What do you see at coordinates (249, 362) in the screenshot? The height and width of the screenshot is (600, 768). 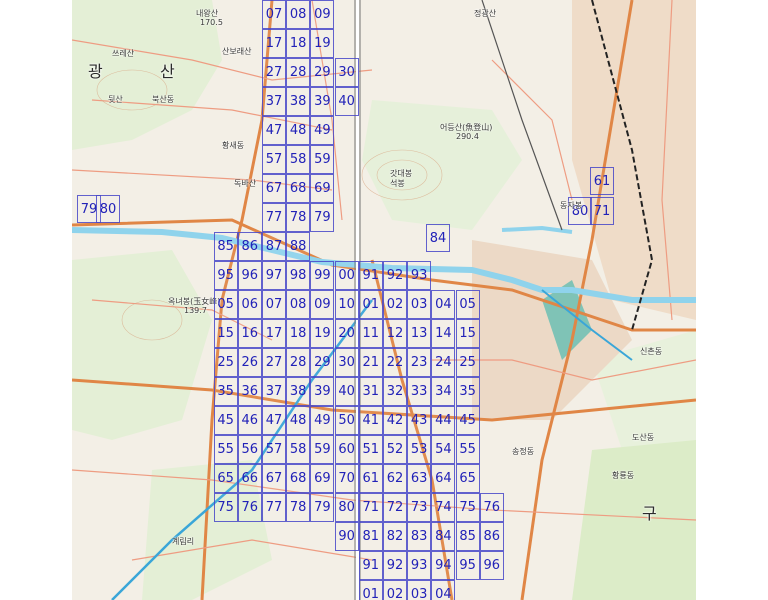 I see `grid-cell-26: 26` at bounding box center [249, 362].